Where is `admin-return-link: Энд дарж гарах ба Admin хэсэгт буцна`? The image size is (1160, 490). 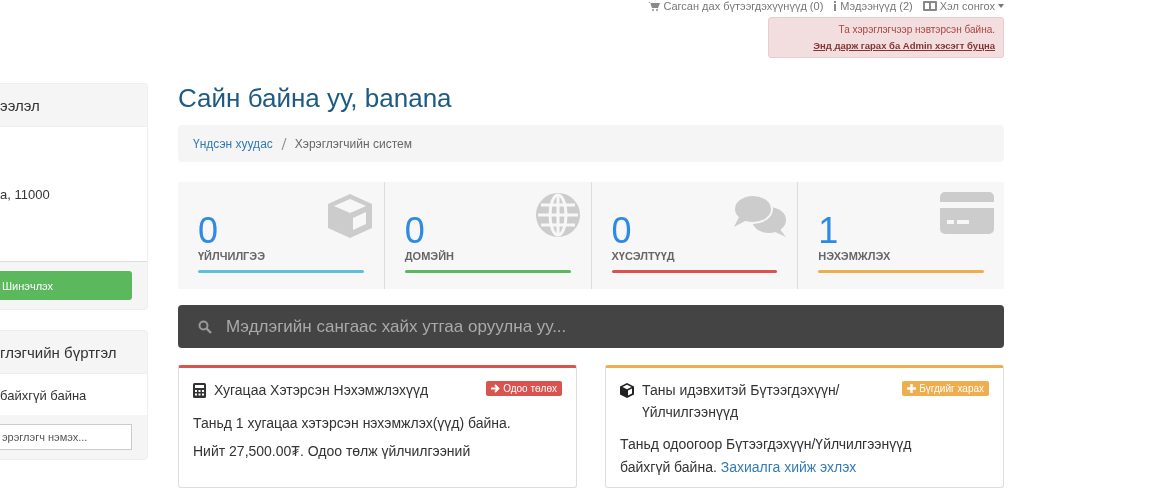
admin-return-link: Энд дарж гарах ба Admin хэсэгт буцна is located at coordinates (904, 45).